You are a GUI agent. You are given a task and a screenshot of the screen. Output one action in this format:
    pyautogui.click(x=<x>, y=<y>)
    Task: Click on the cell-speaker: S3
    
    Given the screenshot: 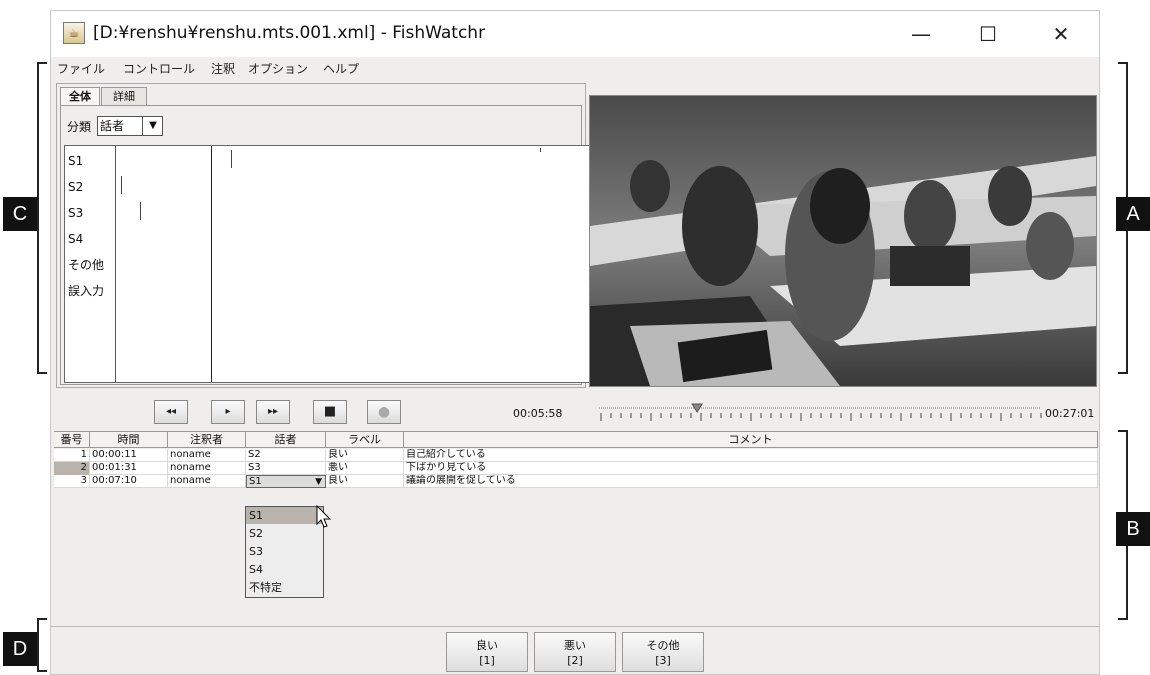 What is the action you would take?
    pyautogui.click(x=286, y=468)
    